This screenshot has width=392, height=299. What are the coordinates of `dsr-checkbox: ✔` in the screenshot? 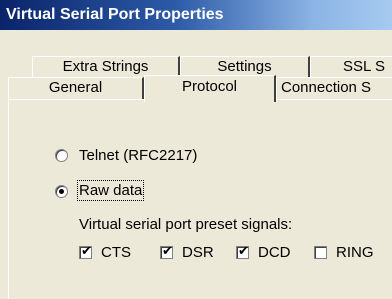 It's located at (166, 251).